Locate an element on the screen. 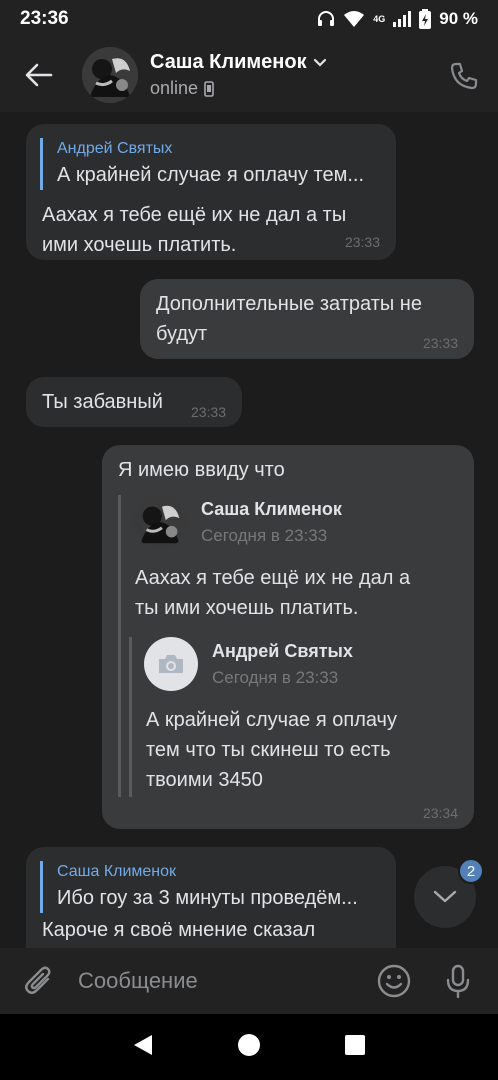  nav-back-button is located at coordinates (143, 1047).